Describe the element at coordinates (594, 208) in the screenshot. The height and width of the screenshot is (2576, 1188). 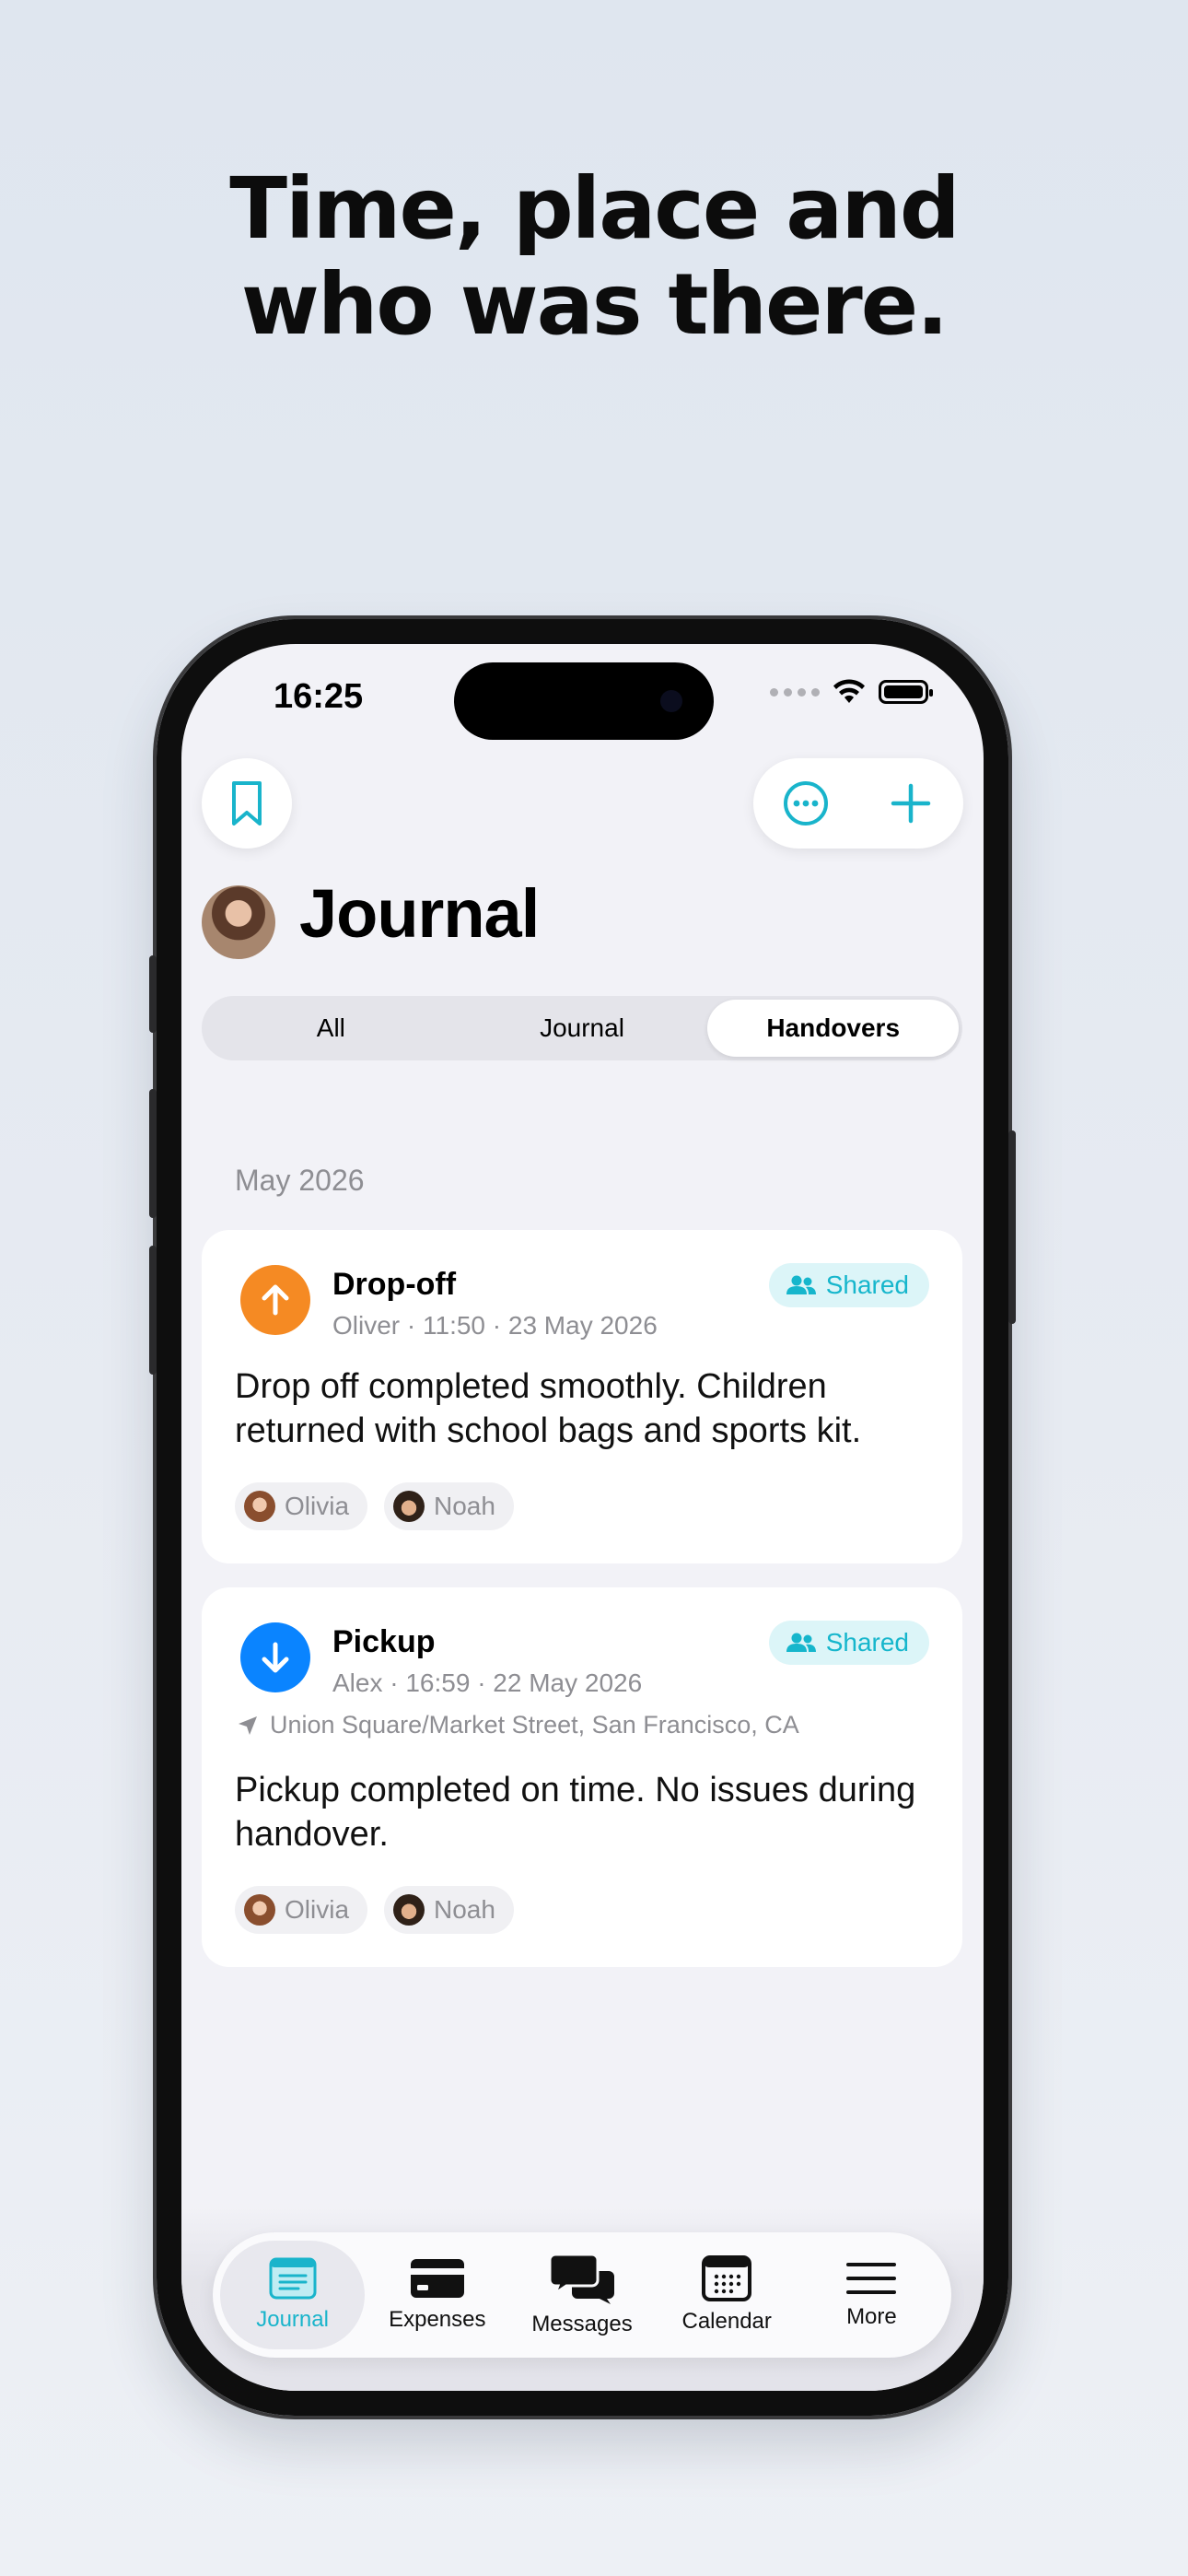
I see `headline-line-1: Time, place and` at that location.